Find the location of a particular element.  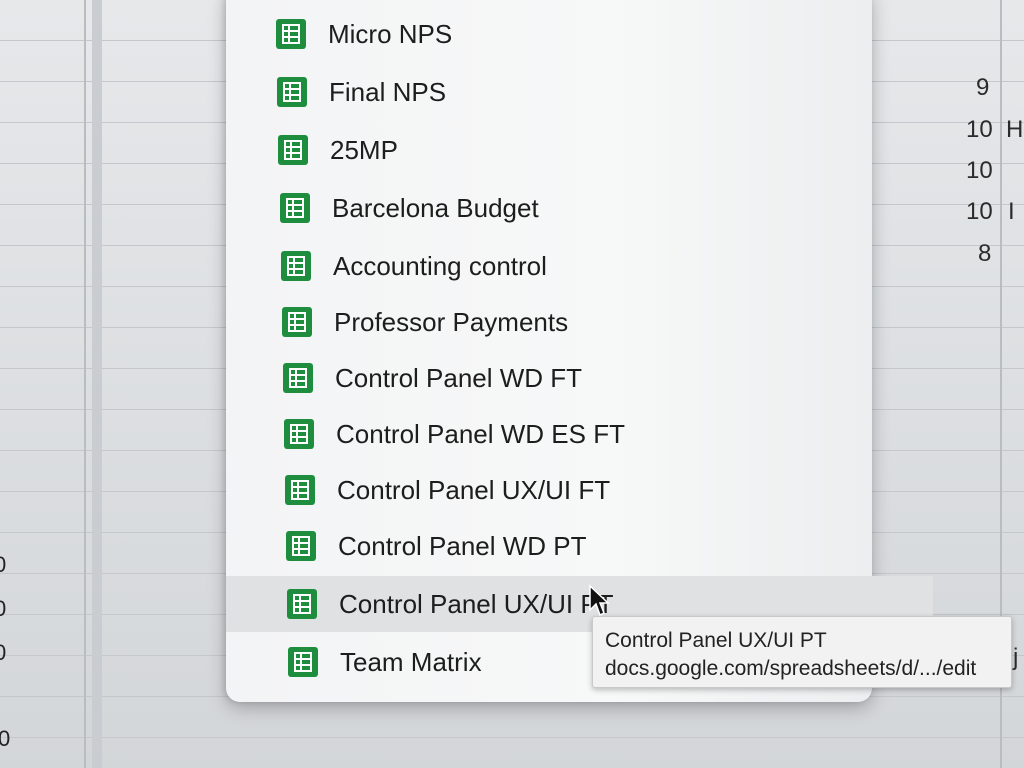

menu-item-label: Control Panel UX/UI FT is located at coordinates (474, 489).